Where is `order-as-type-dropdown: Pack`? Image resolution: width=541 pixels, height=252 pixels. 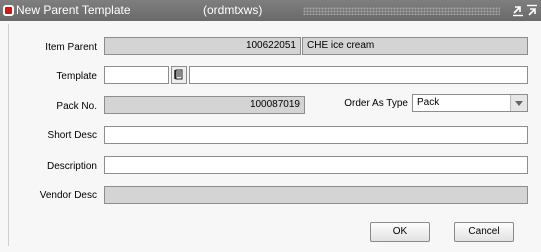 order-as-type-dropdown: Pack is located at coordinates (470, 103).